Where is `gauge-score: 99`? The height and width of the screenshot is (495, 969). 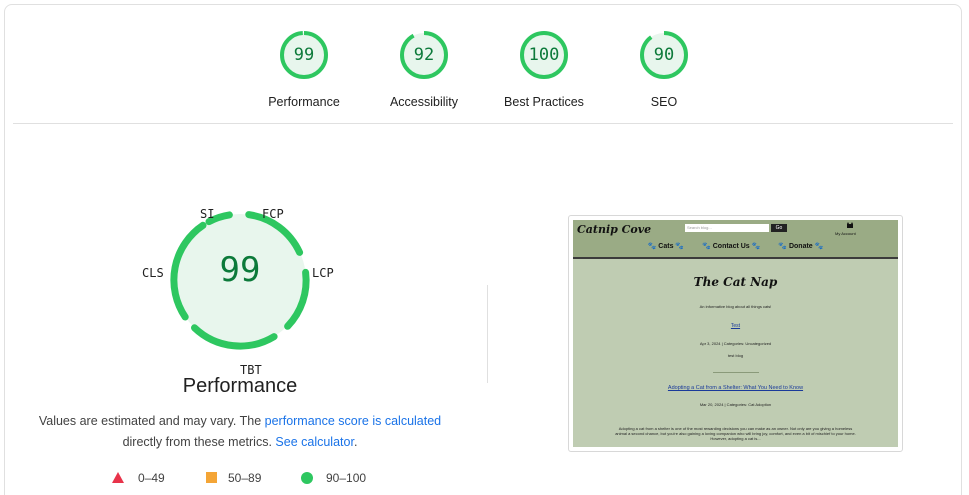
gauge-score: 99 is located at coordinates (304, 55).